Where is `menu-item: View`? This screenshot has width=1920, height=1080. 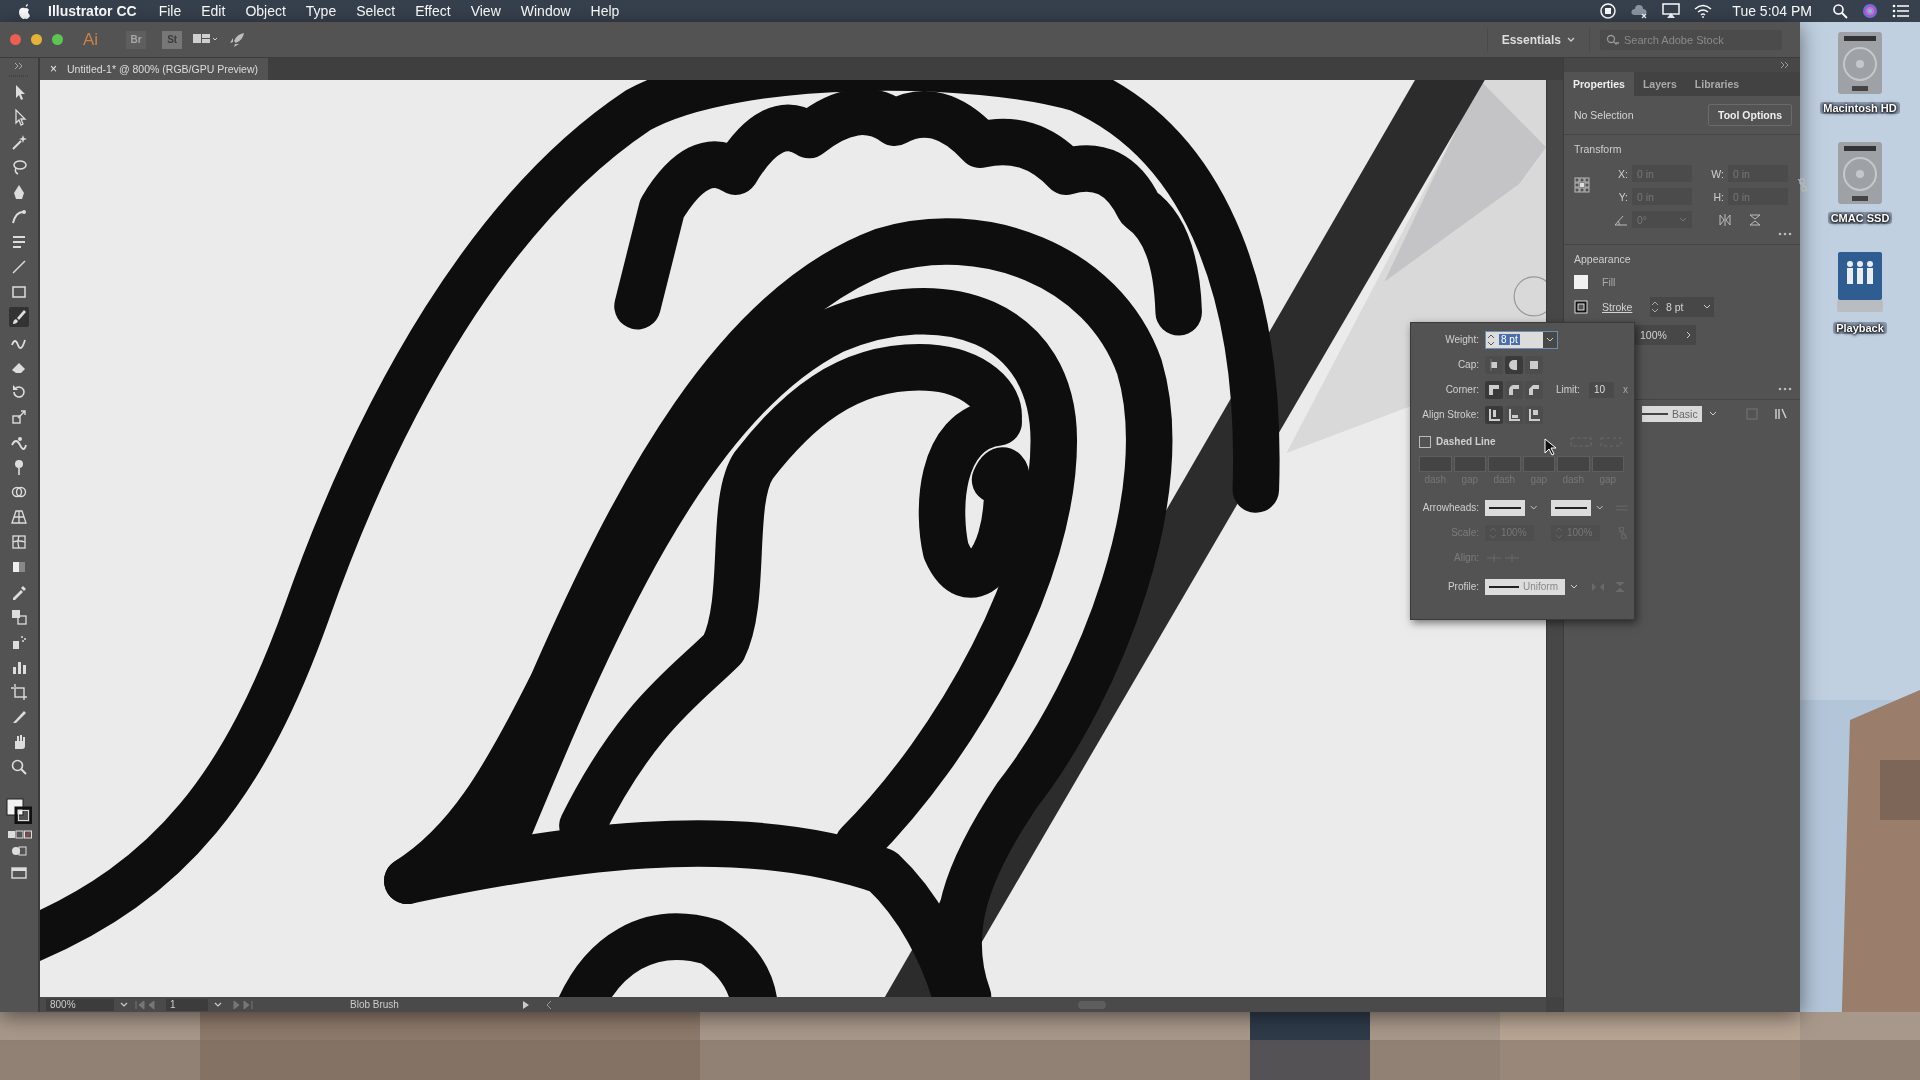
menu-item: View is located at coordinates (485, 11).